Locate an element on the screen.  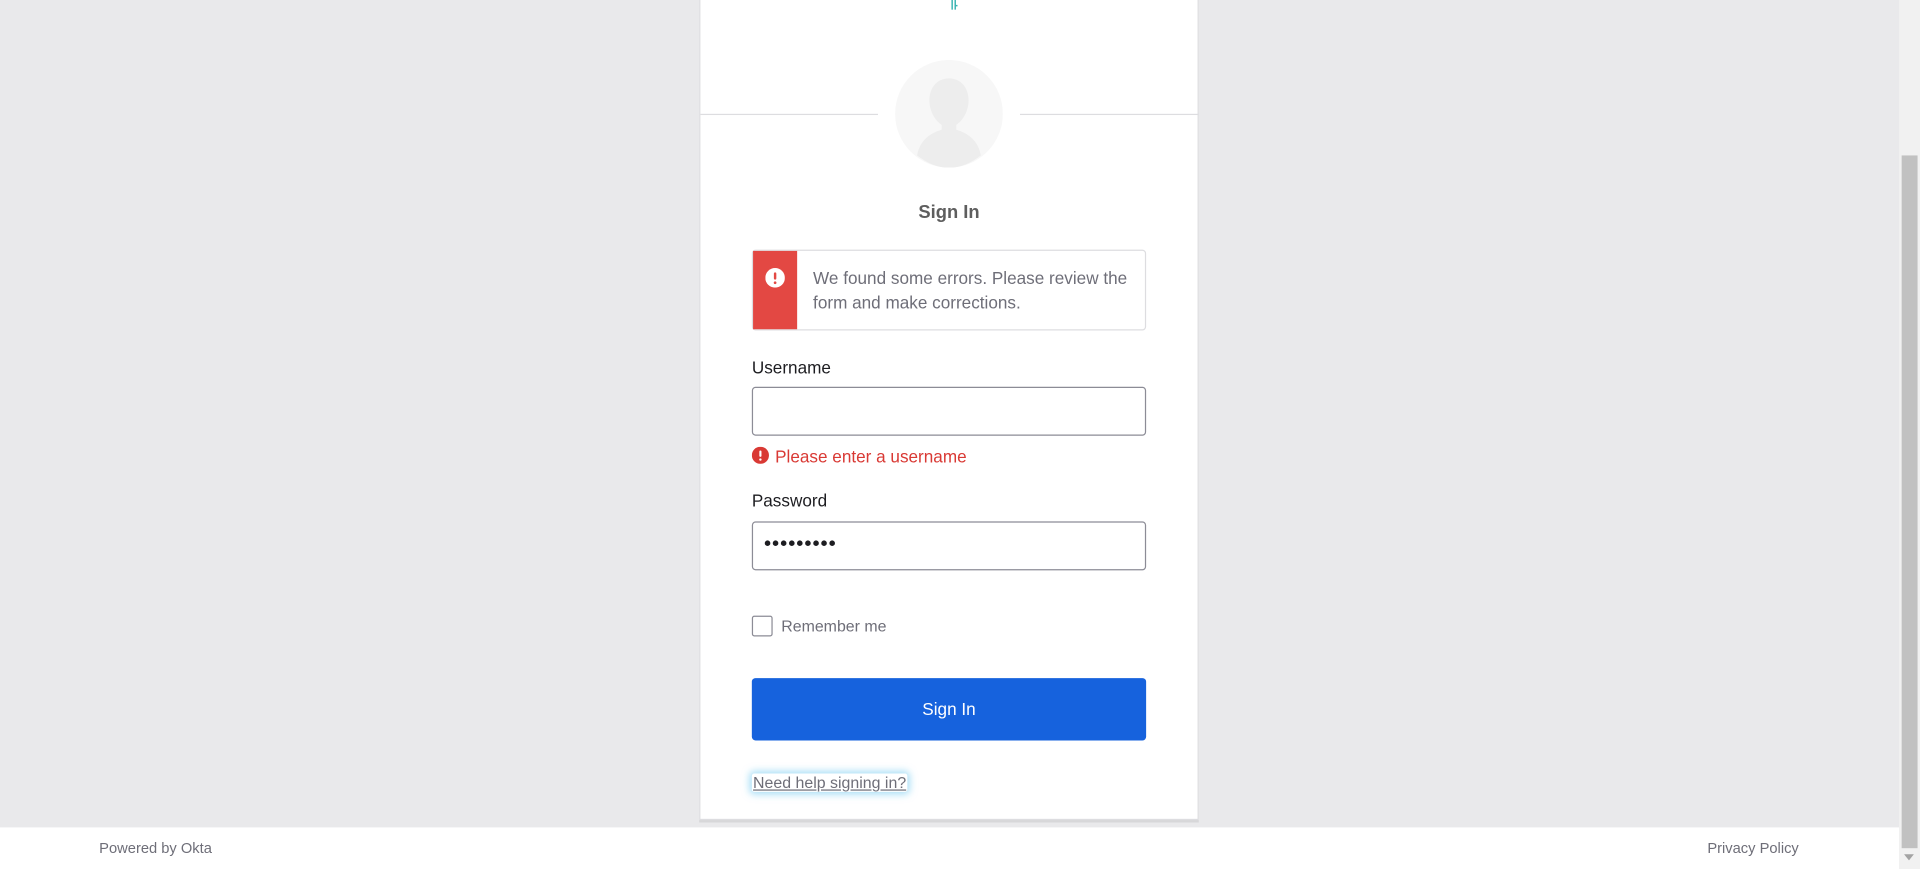
privacy-policy-link: Privacy Policy is located at coordinates (1752, 848).